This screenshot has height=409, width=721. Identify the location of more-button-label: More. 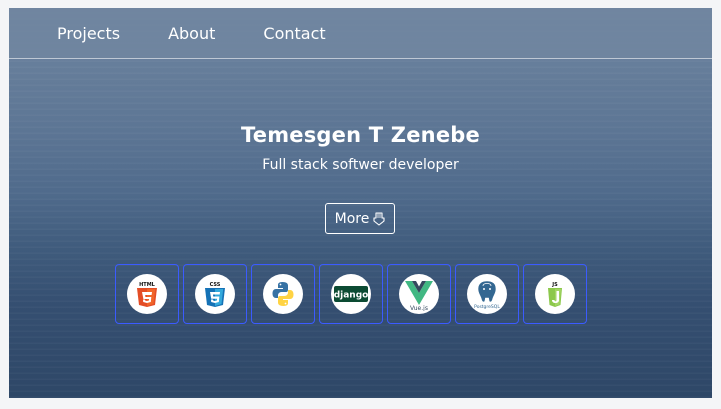
(352, 218).